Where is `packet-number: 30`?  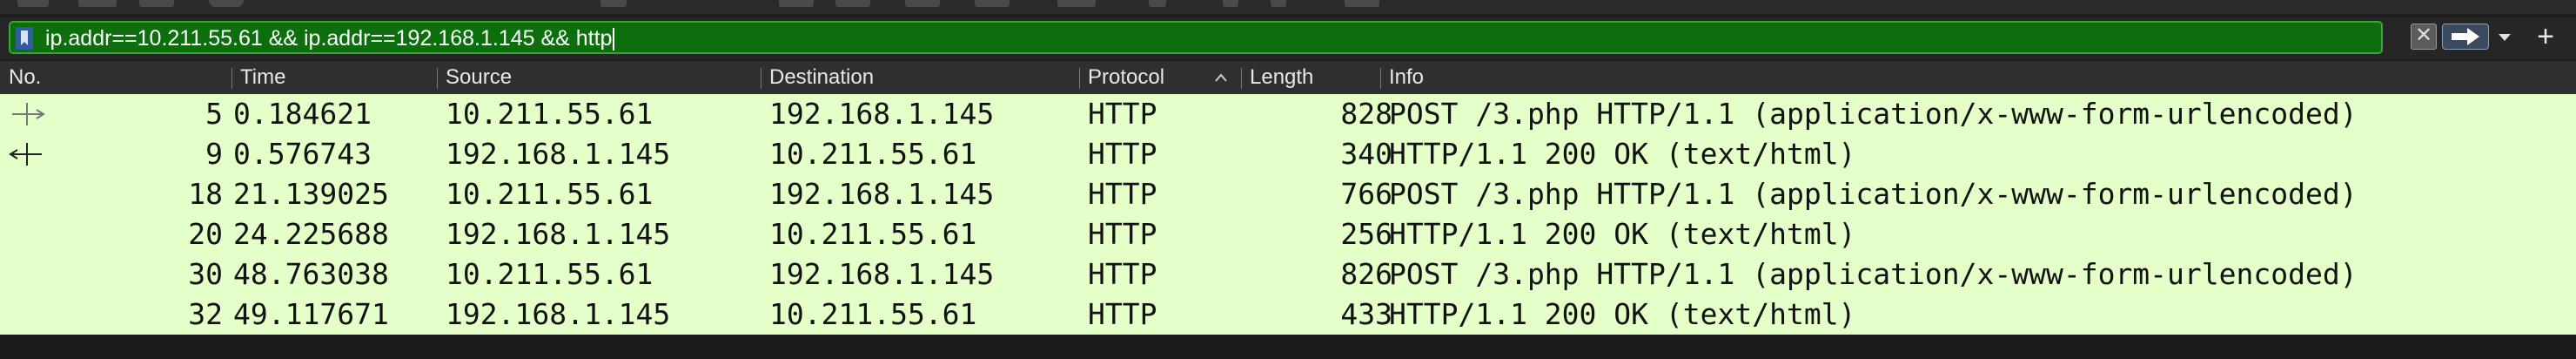
packet-number: 30 is located at coordinates (205, 274).